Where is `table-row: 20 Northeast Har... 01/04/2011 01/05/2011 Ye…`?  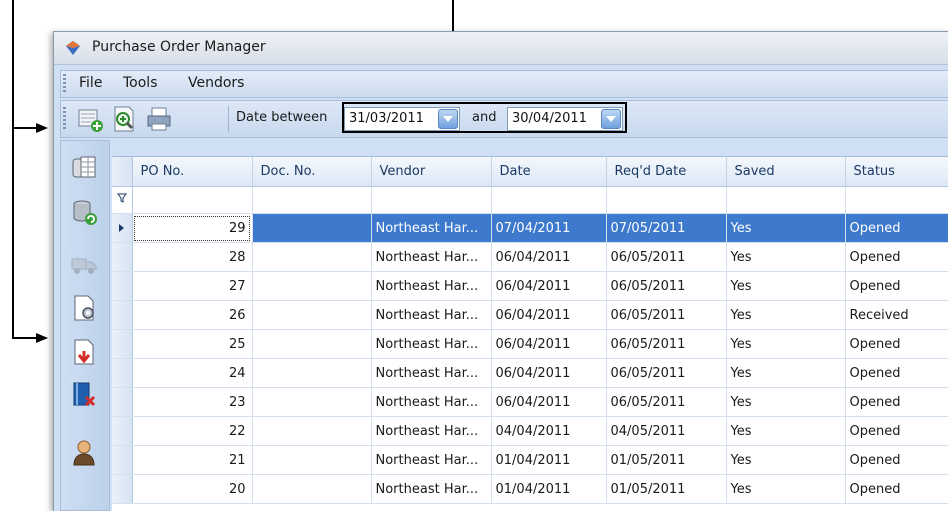
table-row: 20 Northeast Har... 01/04/2011 01/05/2011 Ye… is located at coordinates (530, 489).